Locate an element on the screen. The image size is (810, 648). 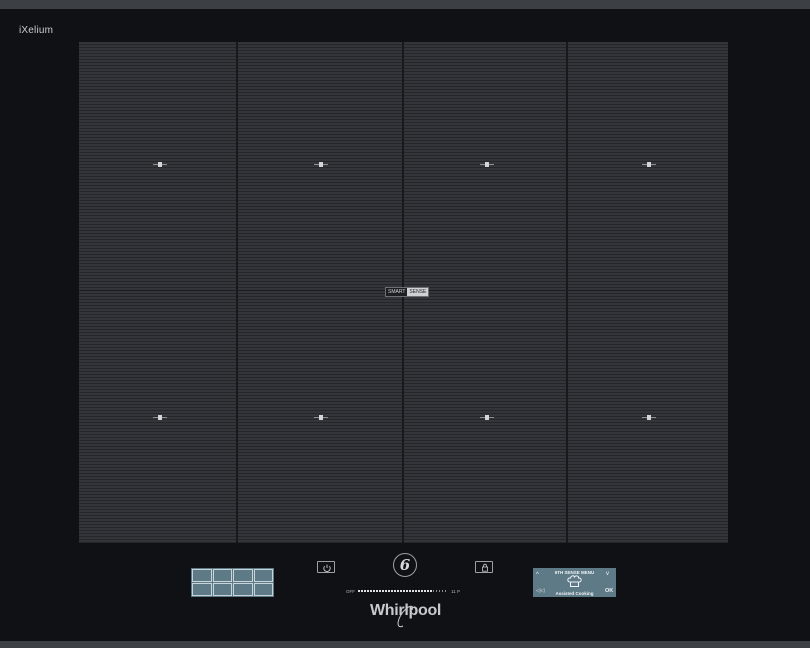
menu-subtitle: Assisted Cooking is located at coordinates (574, 593).